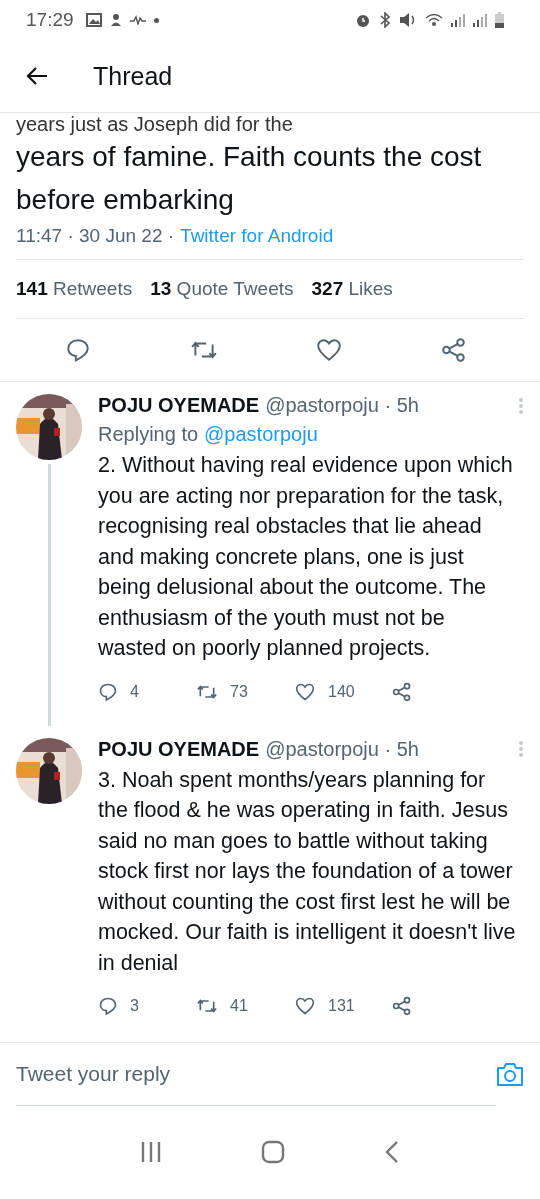  What do you see at coordinates (363, 20) in the screenshot?
I see `alarm-icon` at bounding box center [363, 20].